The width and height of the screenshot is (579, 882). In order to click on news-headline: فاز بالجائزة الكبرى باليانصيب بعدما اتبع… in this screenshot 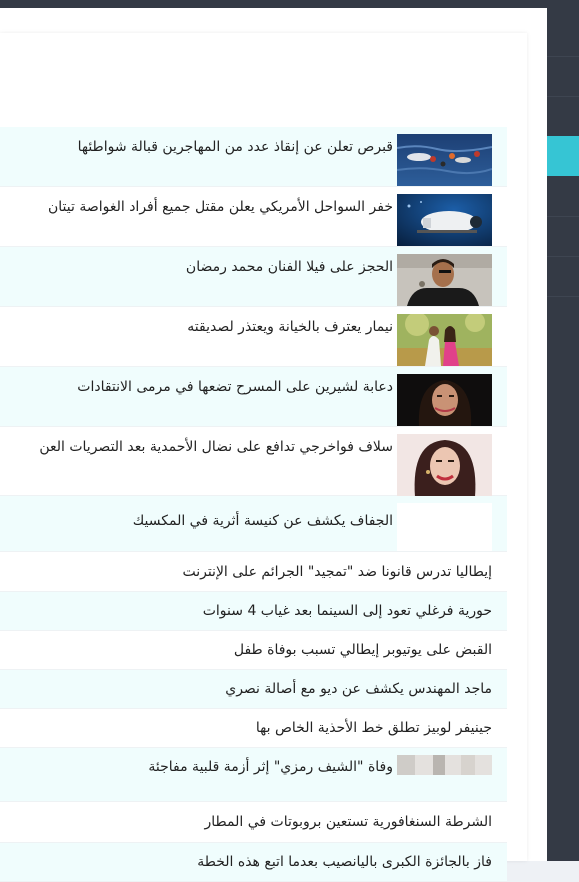, I will do `click(344, 862)`.